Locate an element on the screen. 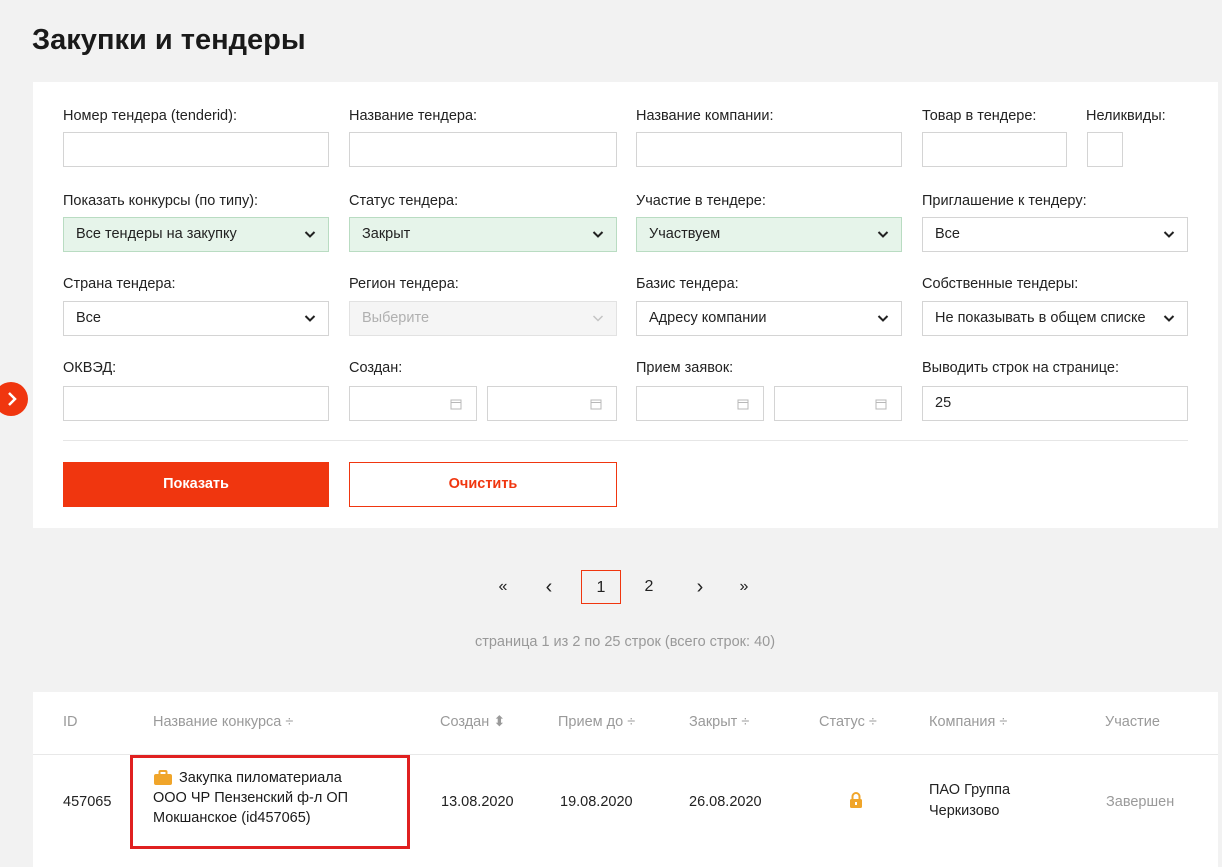  cell-accept-until: 19.08.2020 is located at coordinates (596, 802).